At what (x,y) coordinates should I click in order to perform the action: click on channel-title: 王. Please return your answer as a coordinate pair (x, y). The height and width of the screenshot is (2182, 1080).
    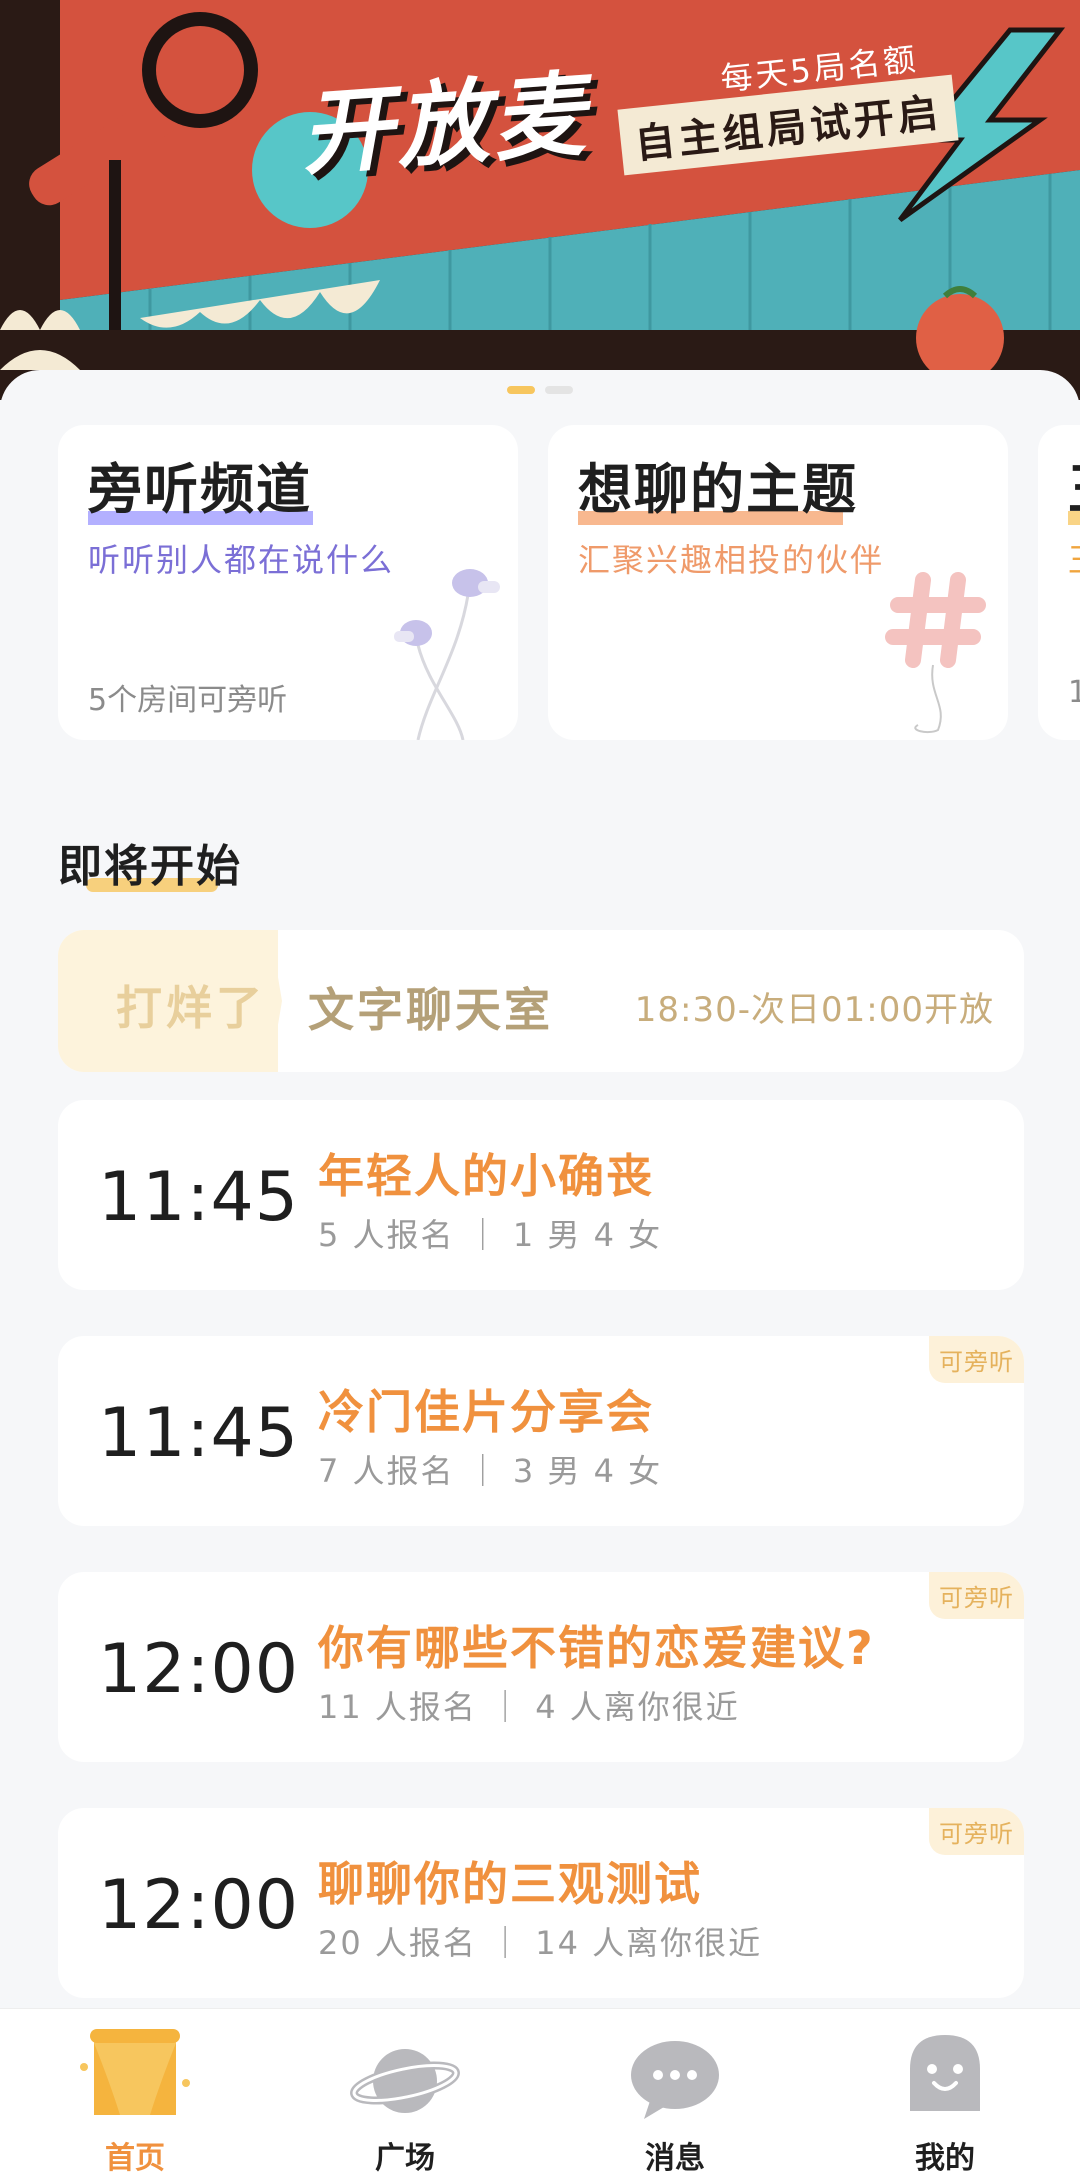
    Looking at the image, I should click on (1074, 484).